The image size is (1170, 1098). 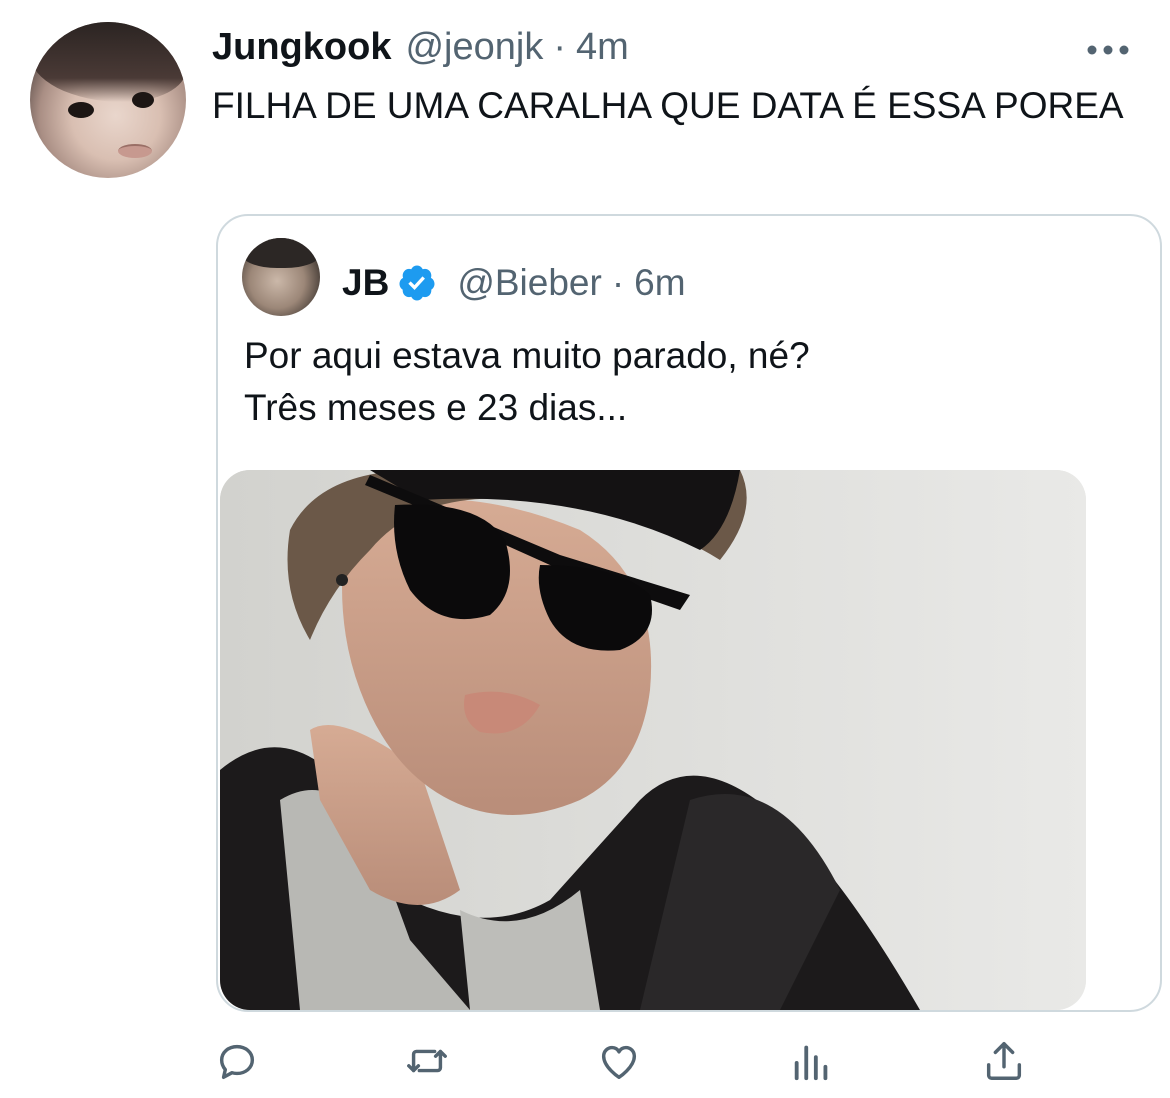 What do you see at coordinates (585, 1060) in the screenshot?
I see `action-bar` at bounding box center [585, 1060].